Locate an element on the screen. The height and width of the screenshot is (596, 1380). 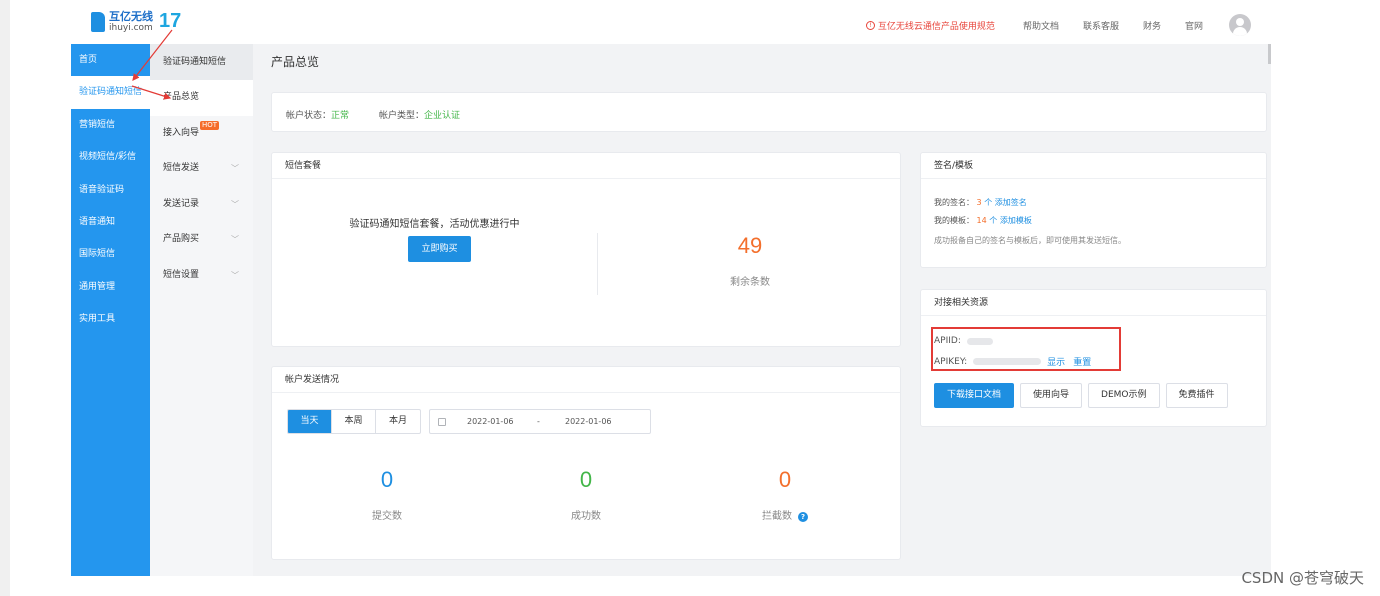
annotation-arrows is located at coordinates (152, 64).